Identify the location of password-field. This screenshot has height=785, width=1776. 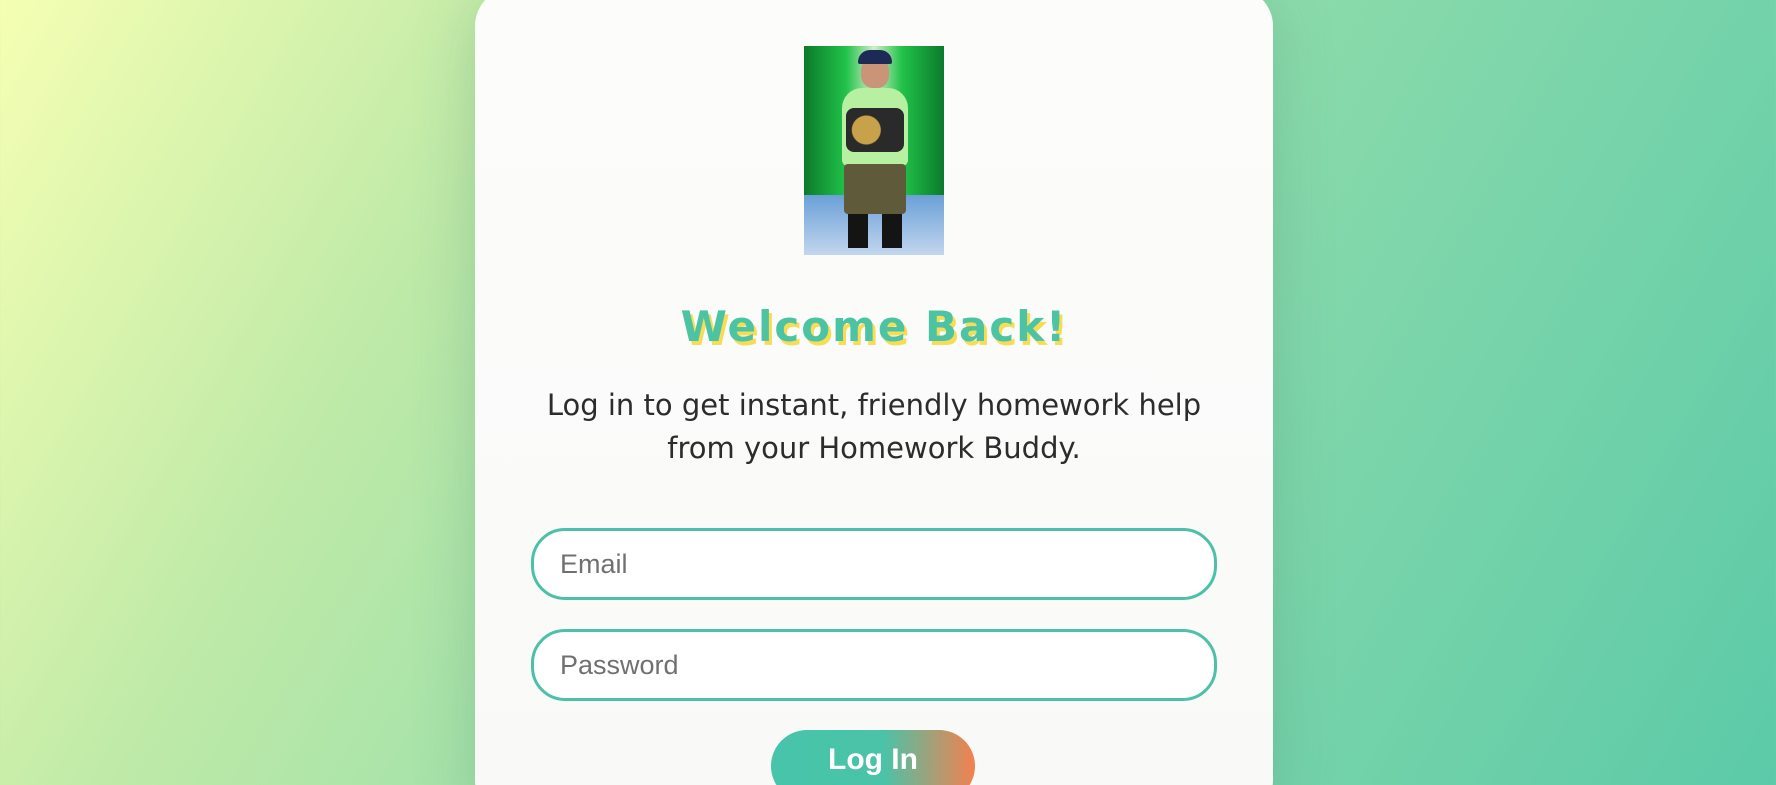
(874, 665).